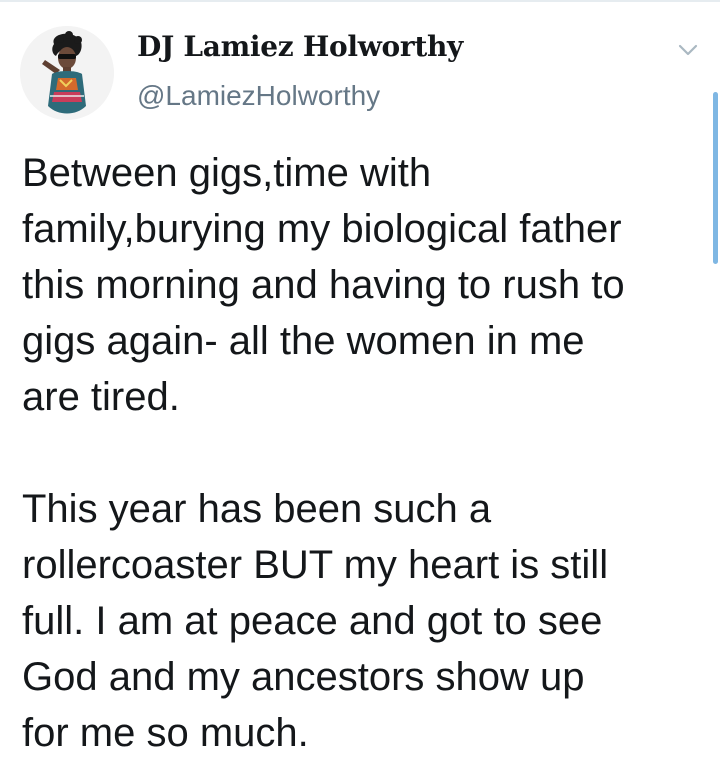 Image resolution: width=720 pixels, height=765 pixels. Describe the element at coordinates (688, 50) in the screenshot. I see `chevron-down-icon` at that location.